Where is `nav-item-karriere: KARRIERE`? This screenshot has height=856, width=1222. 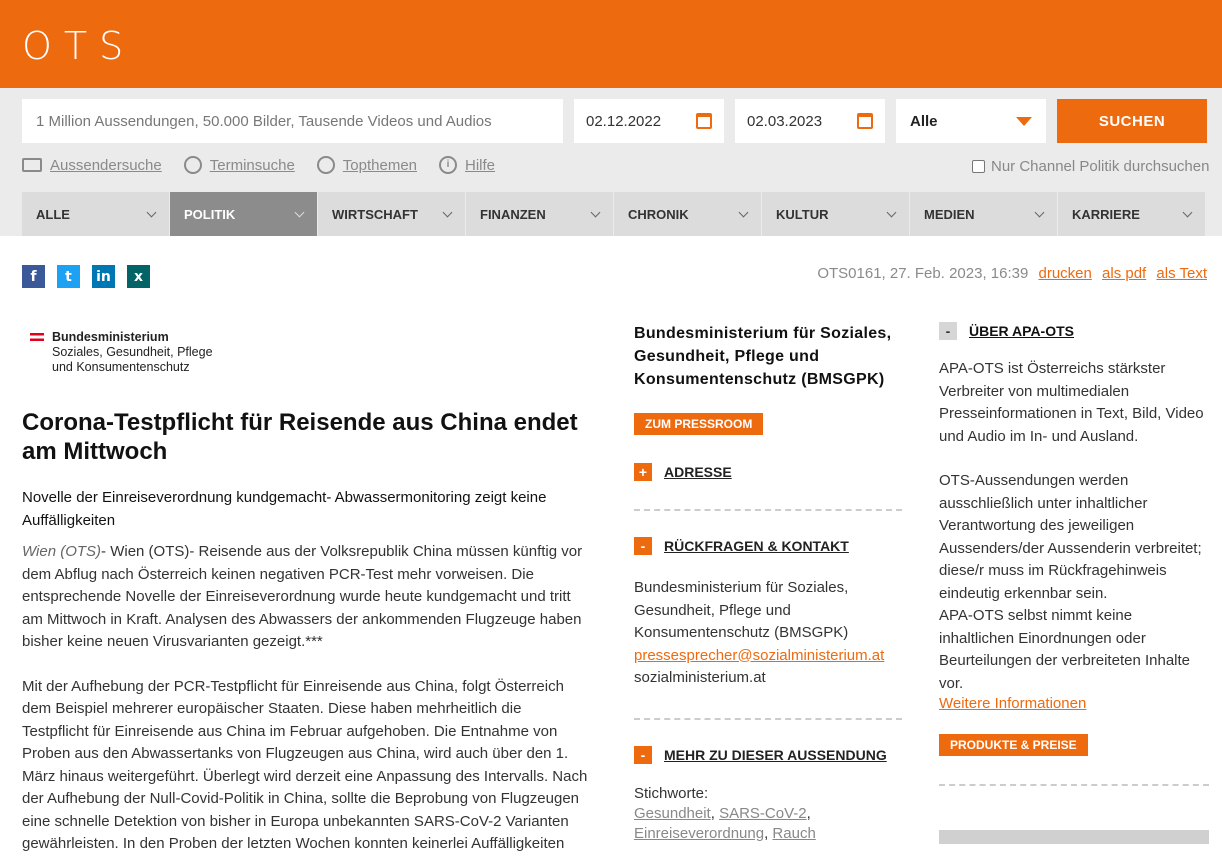
nav-item-karriere: KARRIERE is located at coordinates (1132, 214).